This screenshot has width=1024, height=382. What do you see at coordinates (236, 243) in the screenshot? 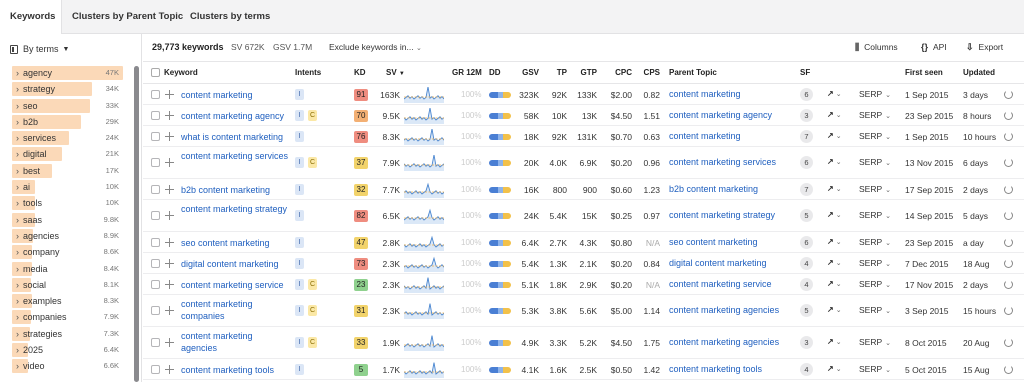
I see `keyword-link: seo content marketing` at bounding box center [236, 243].